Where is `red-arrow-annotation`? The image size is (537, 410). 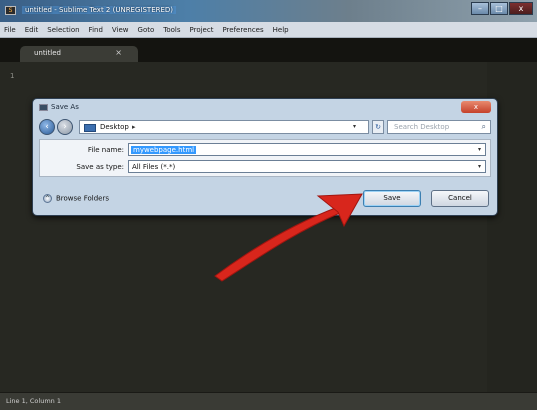
red-arrow-annotation is located at coordinates (288, 237).